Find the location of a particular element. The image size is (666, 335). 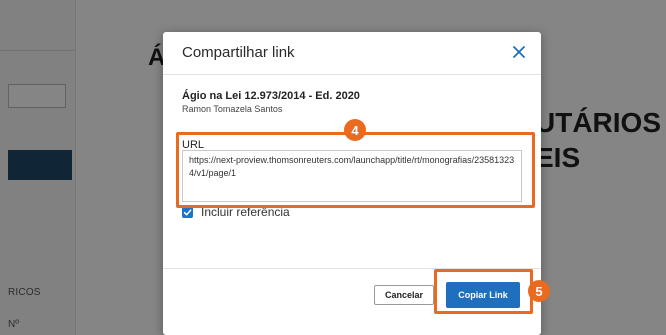

close-button is located at coordinates (519, 52).